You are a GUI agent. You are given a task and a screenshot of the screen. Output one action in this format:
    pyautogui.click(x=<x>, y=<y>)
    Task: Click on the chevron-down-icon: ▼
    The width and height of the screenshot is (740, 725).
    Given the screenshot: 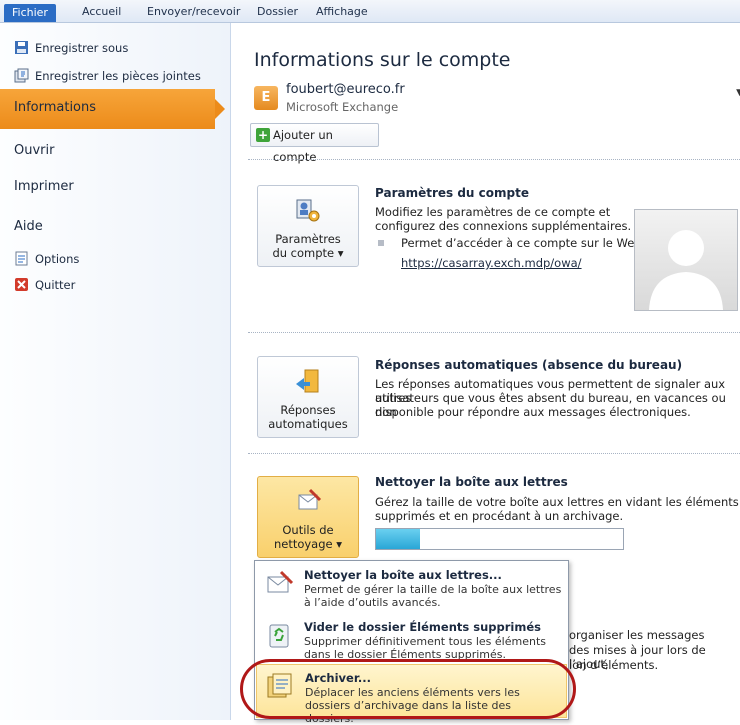 What is the action you would take?
    pyautogui.click(x=738, y=93)
    